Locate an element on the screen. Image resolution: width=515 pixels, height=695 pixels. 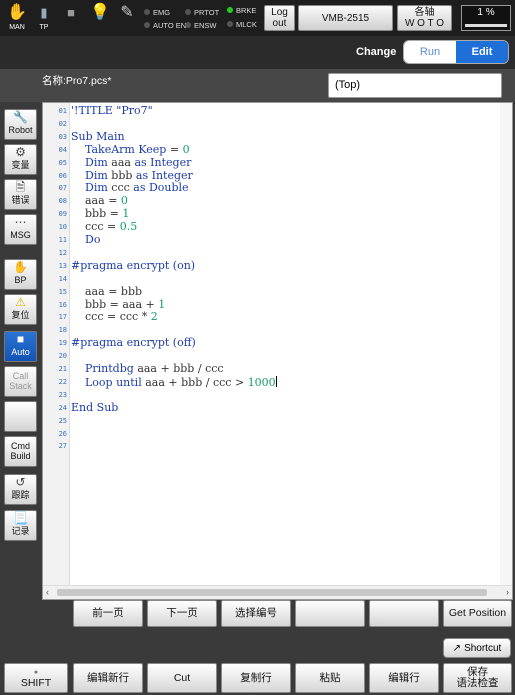
code-keyword: Keep is located at coordinates (152, 149).